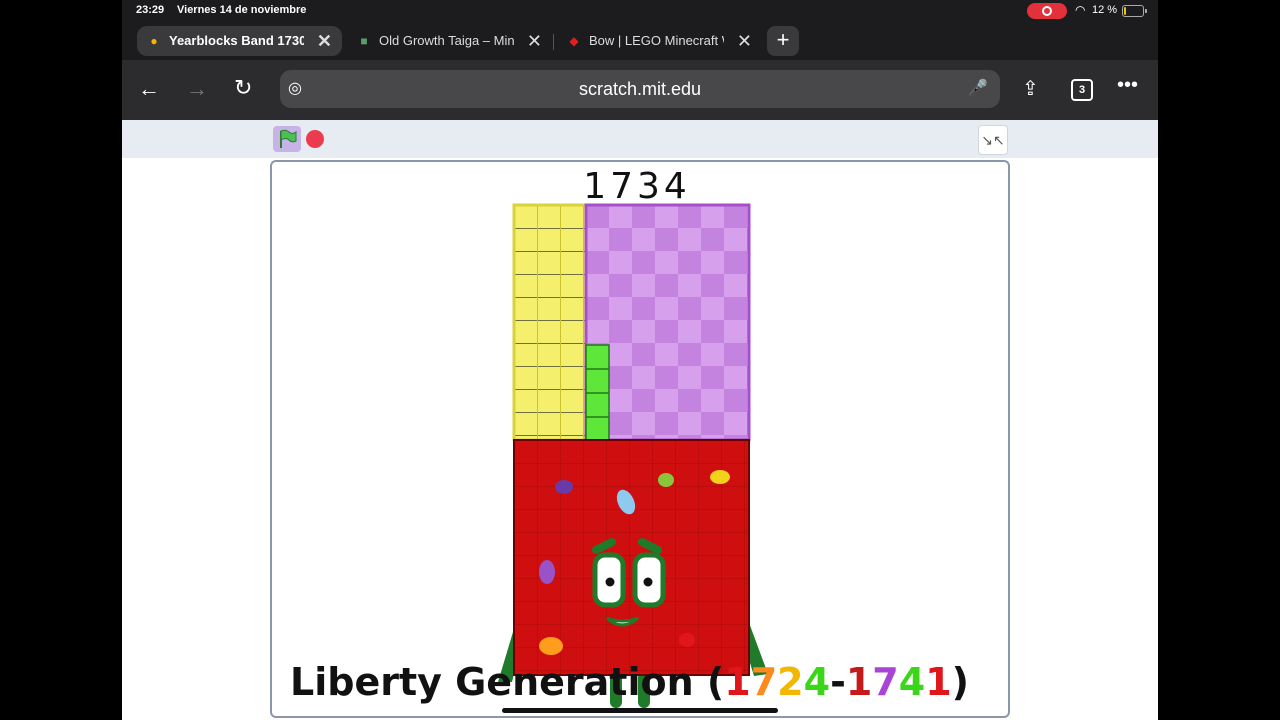  I want to click on tab-old-growth-taiga: ■ Old Growth Taiga – Mine ✕, so click(449, 41).